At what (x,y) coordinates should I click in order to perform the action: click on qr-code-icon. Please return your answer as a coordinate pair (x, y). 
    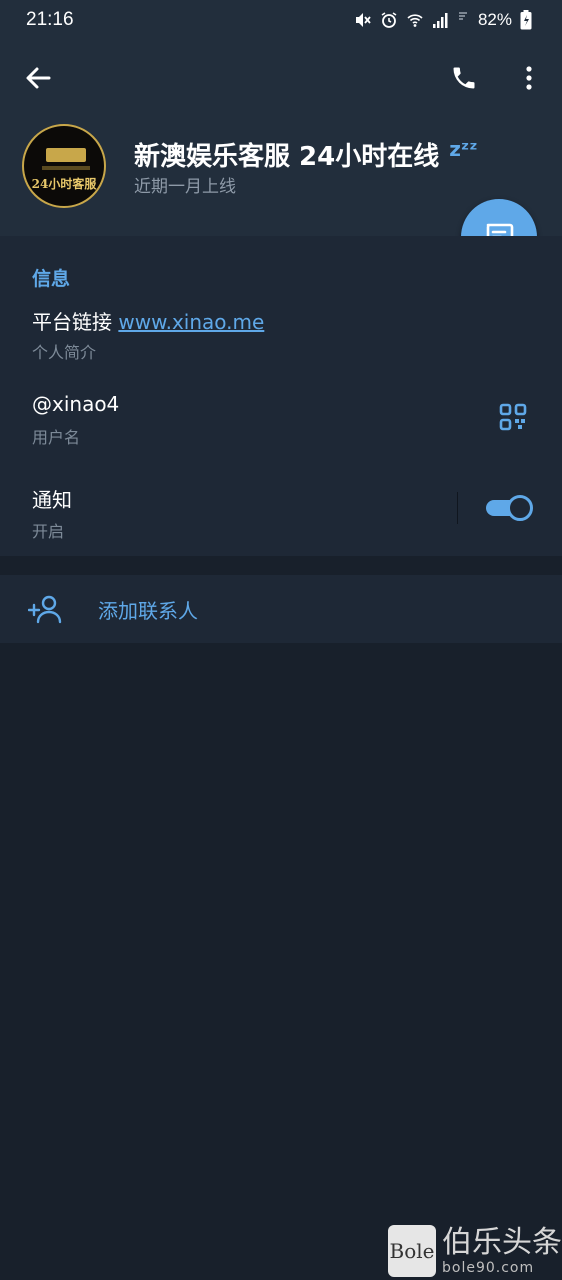
    Looking at the image, I should click on (513, 417).